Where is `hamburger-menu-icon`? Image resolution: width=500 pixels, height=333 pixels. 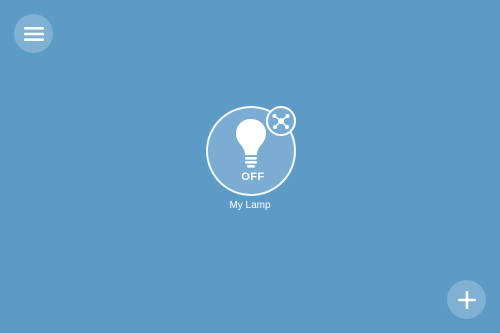
hamburger-menu-icon is located at coordinates (33, 33).